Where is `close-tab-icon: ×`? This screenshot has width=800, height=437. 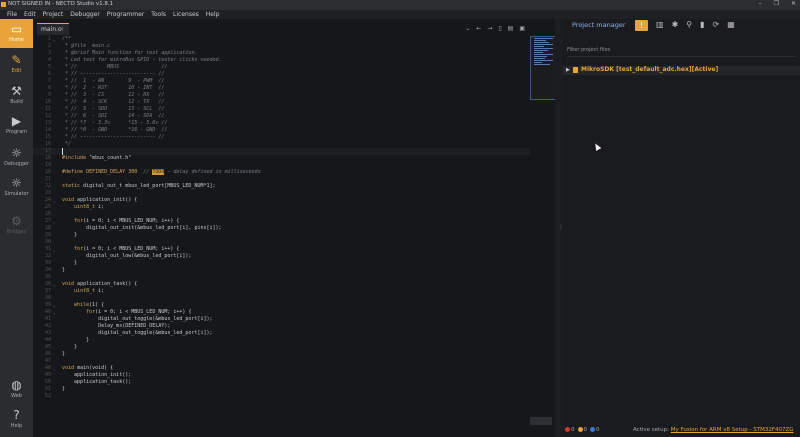 close-tab-icon: × is located at coordinates (61, 29).